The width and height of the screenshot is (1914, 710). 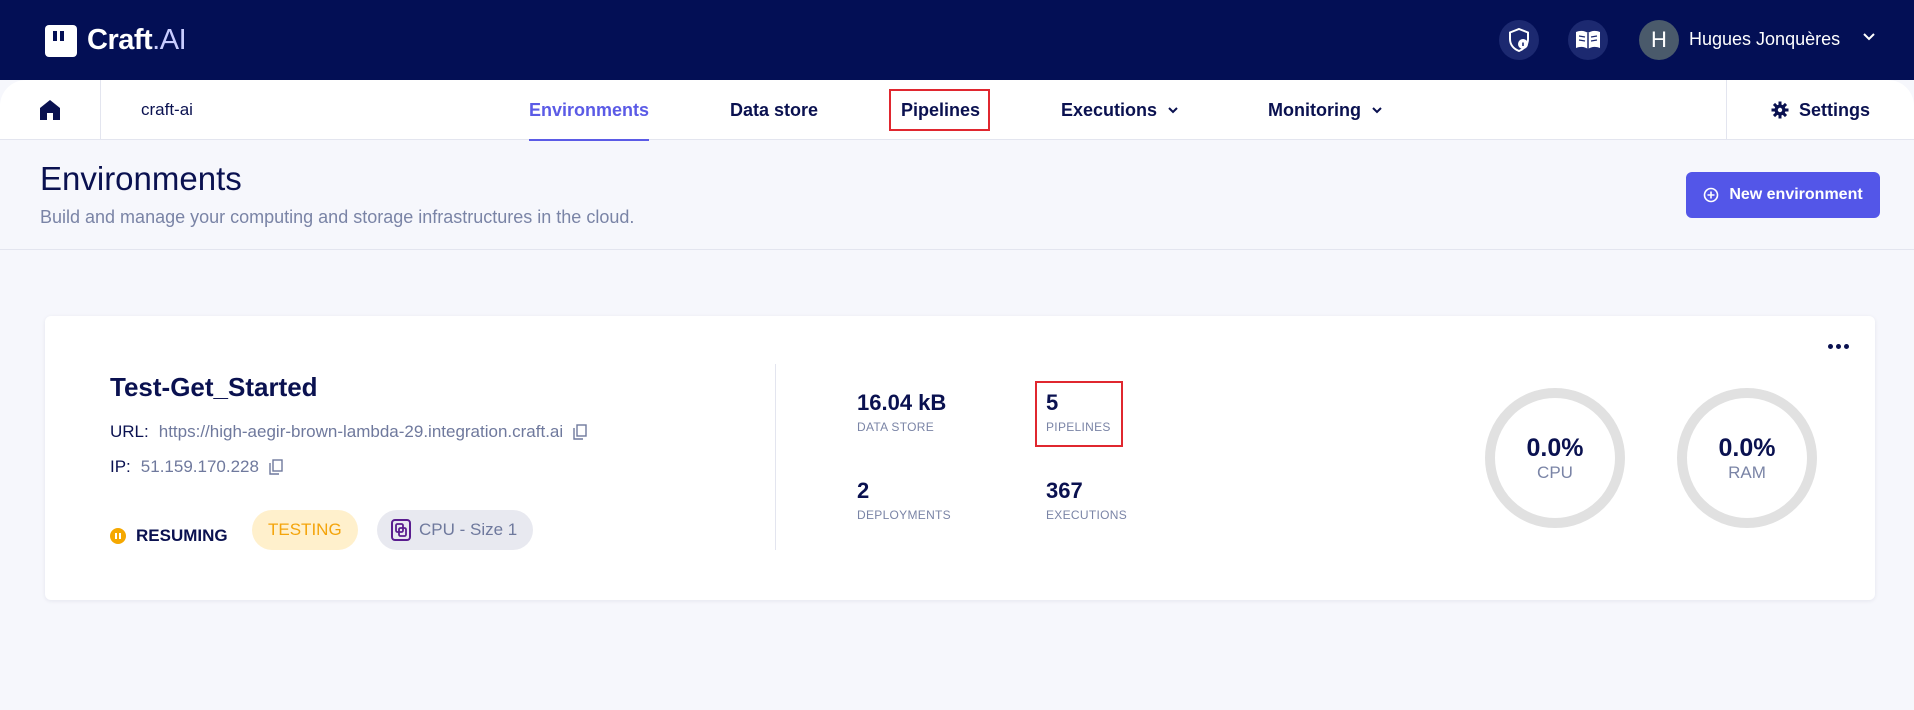 What do you see at coordinates (1820, 110) in the screenshot?
I see `settings-button: Settings` at bounding box center [1820, 110].